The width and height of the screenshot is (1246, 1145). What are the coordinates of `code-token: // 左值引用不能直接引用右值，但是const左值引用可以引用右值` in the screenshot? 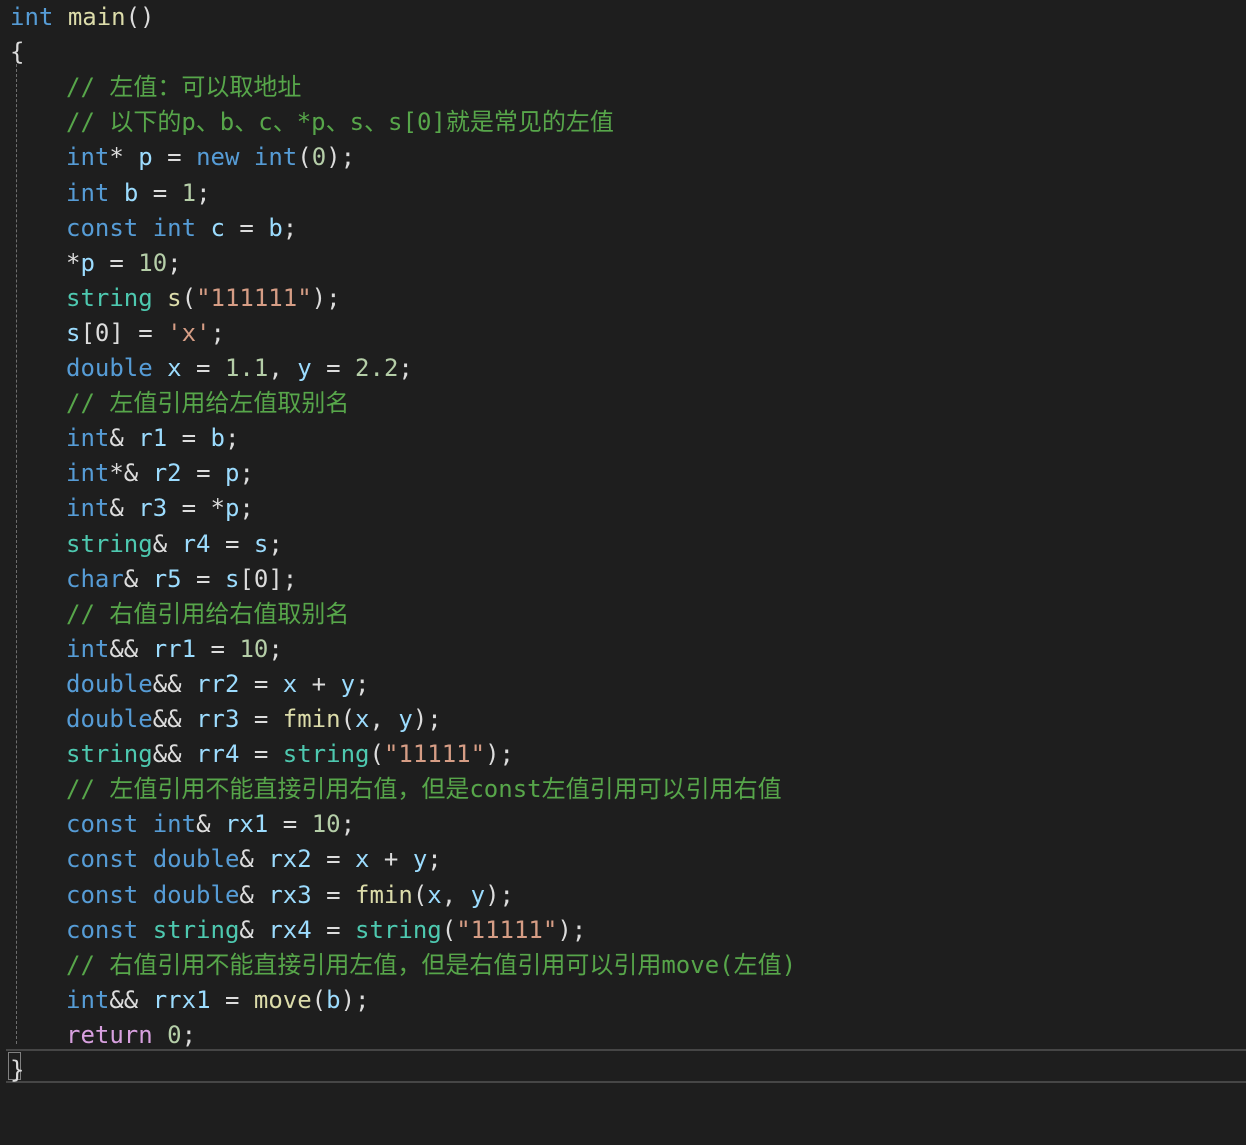 It's located at (424, 789).